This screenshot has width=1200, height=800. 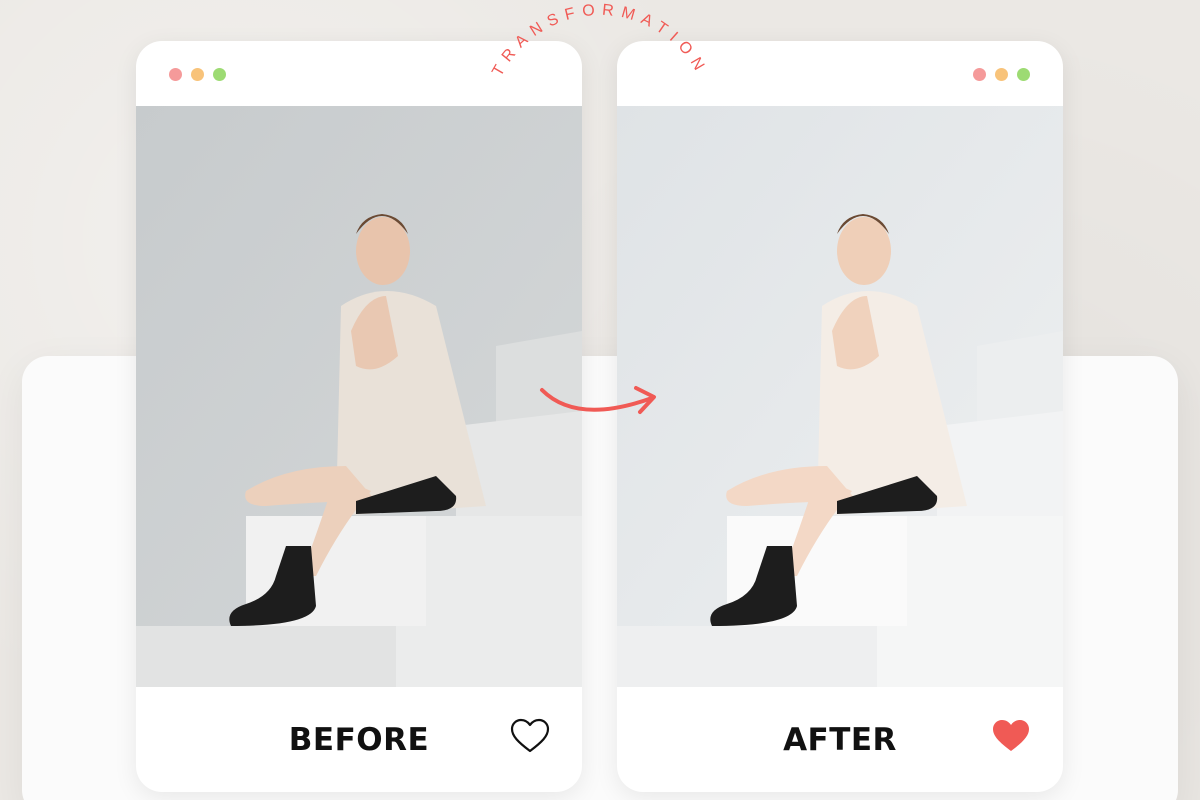 I want to click on after-caption: AFTER, so click(x=840, y=739).